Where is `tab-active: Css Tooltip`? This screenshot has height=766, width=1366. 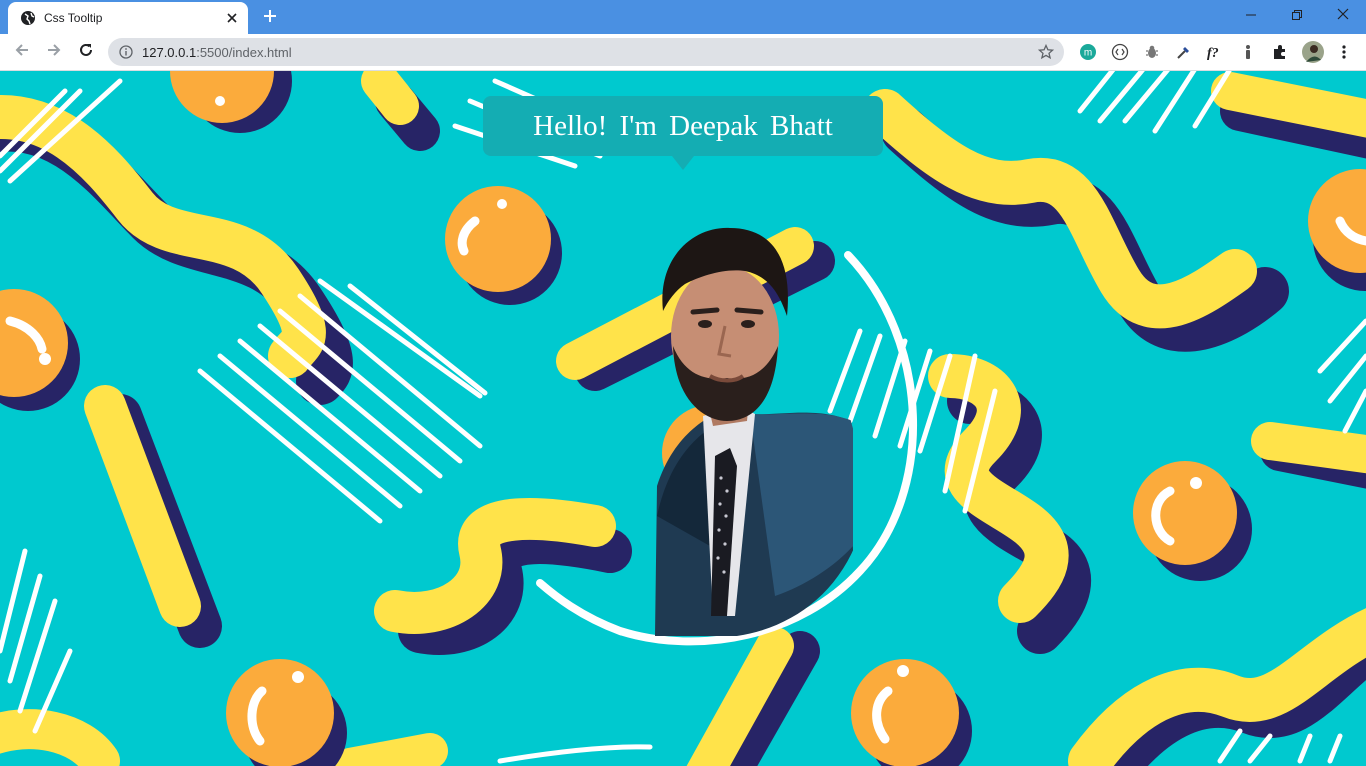
tab-active: Css Tooltip is located at coordinates (128, 18).